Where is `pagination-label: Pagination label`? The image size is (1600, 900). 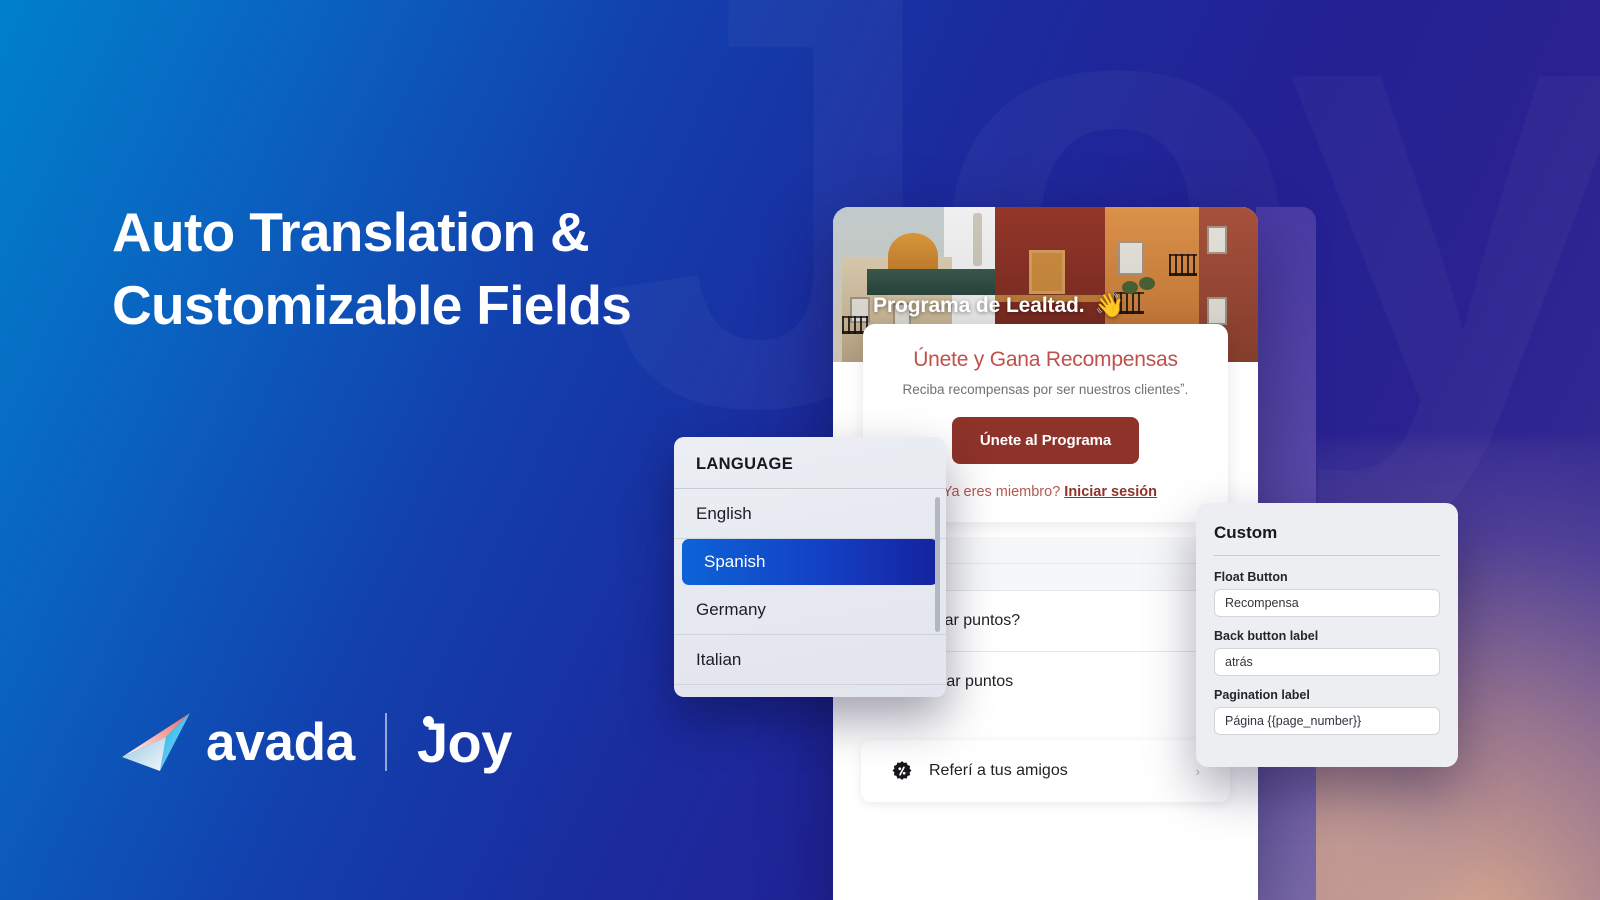
pagination-label: Pagination label is located at coordinates (1262, 695).